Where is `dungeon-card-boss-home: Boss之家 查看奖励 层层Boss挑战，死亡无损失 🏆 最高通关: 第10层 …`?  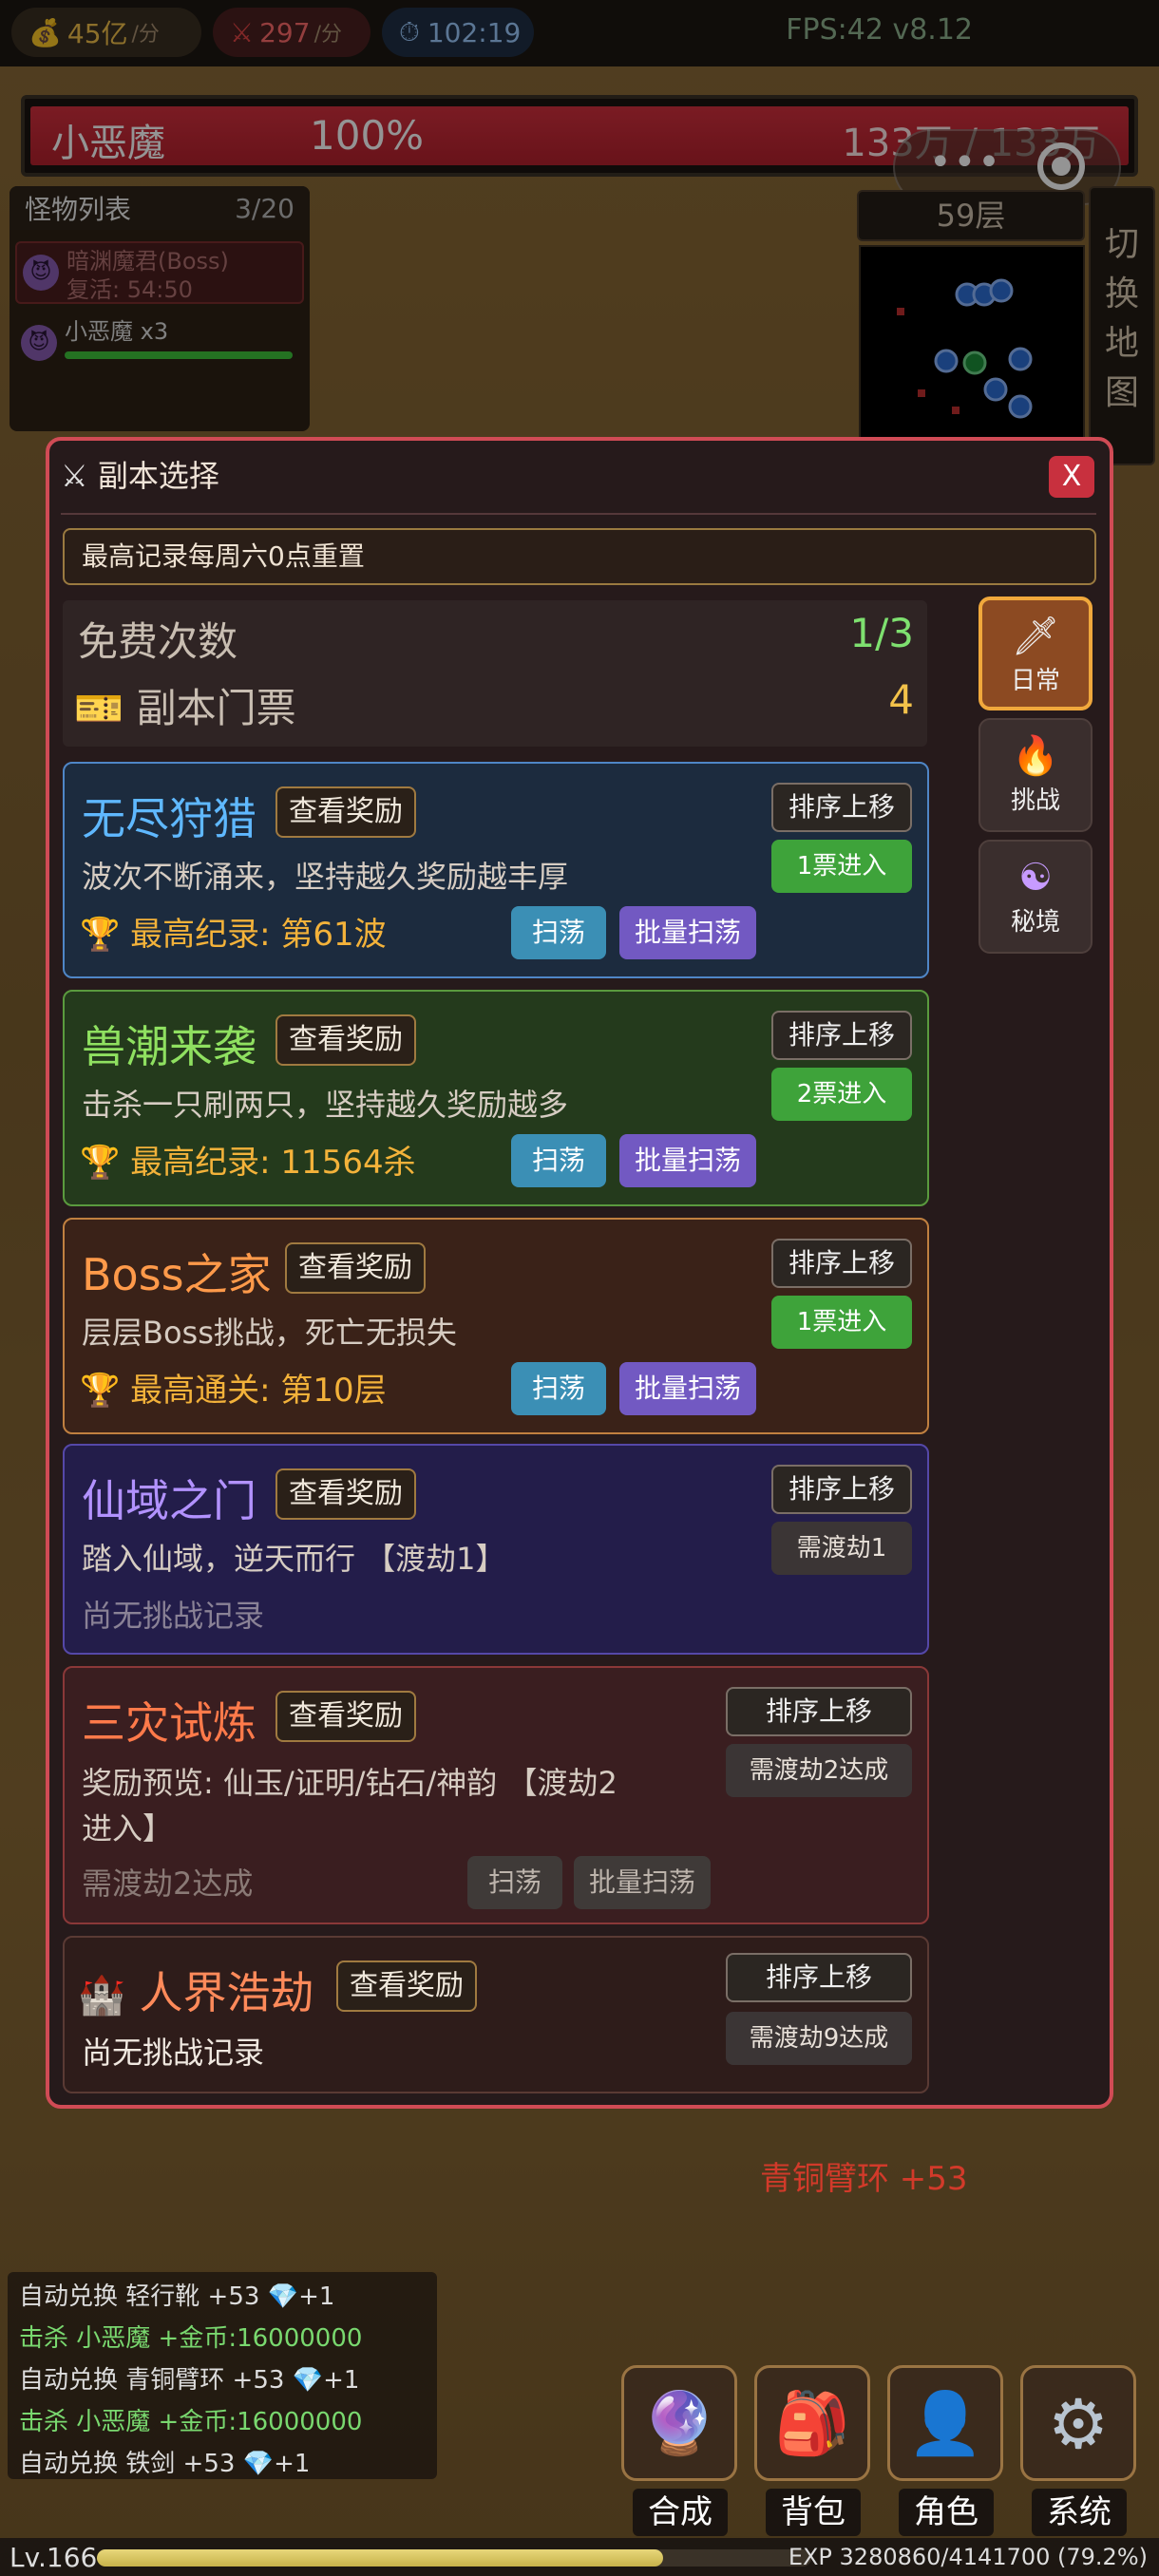 dungeon-card-boss-home: Boss之家 查看奖励 层层Boss挑战，死亡无损失 🏆 最高通关: 第10层 … is located at coordinates (496, 1326).